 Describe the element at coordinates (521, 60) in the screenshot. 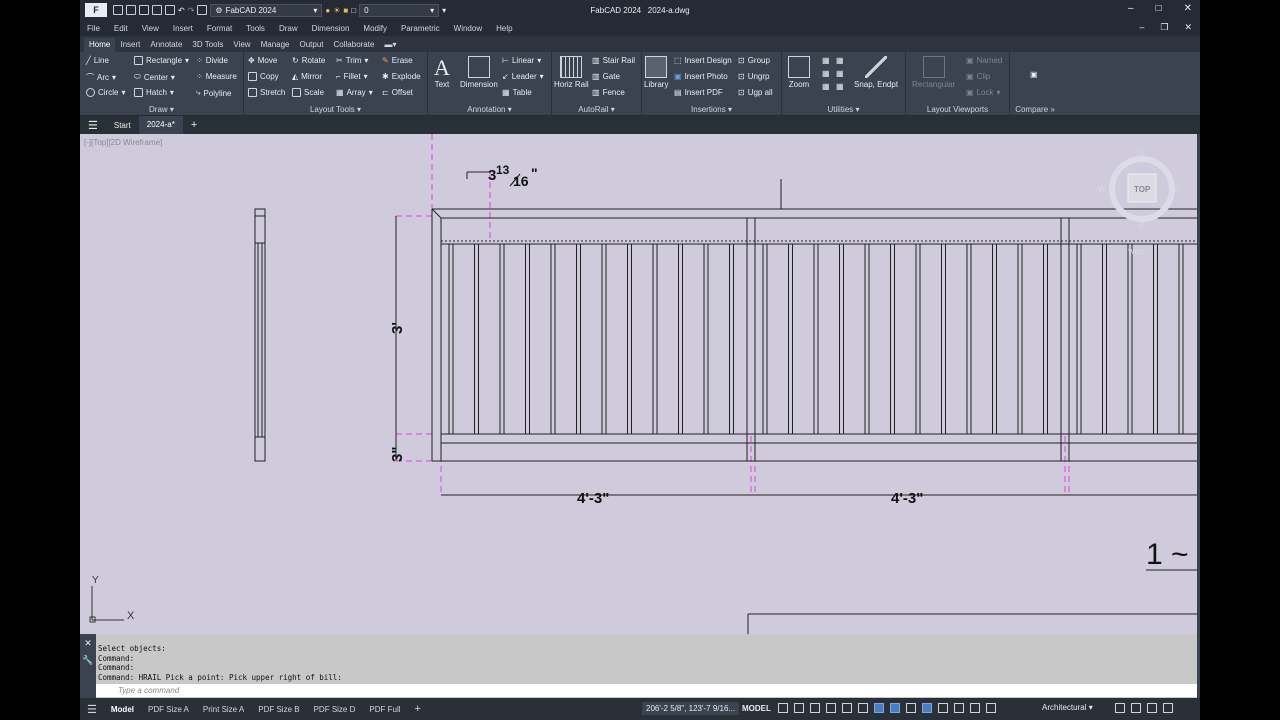

I see `linear-tool: ⊢ Linear ▾` at that location.